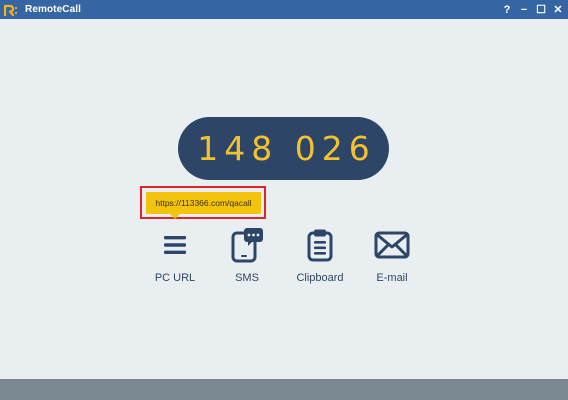  I want to click on url-tooltip-text: https://113366.com/qacall, so click(203, 203).